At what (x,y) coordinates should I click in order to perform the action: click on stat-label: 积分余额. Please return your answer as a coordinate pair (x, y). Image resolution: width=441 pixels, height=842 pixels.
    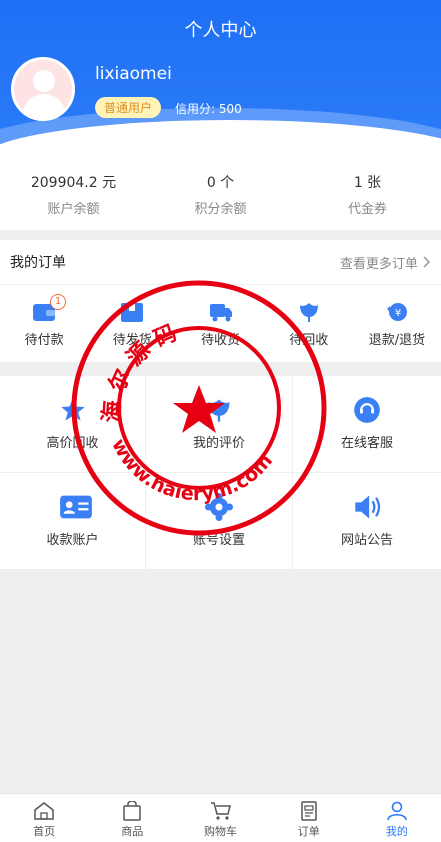
    Looking at the image, I should click on (220, 209).